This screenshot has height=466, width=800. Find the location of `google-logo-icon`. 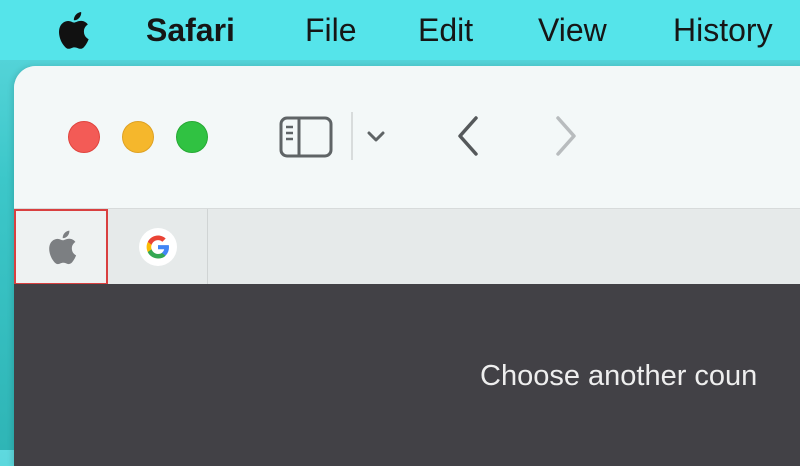

google-logo-icon is located at coordinates (157, 247).